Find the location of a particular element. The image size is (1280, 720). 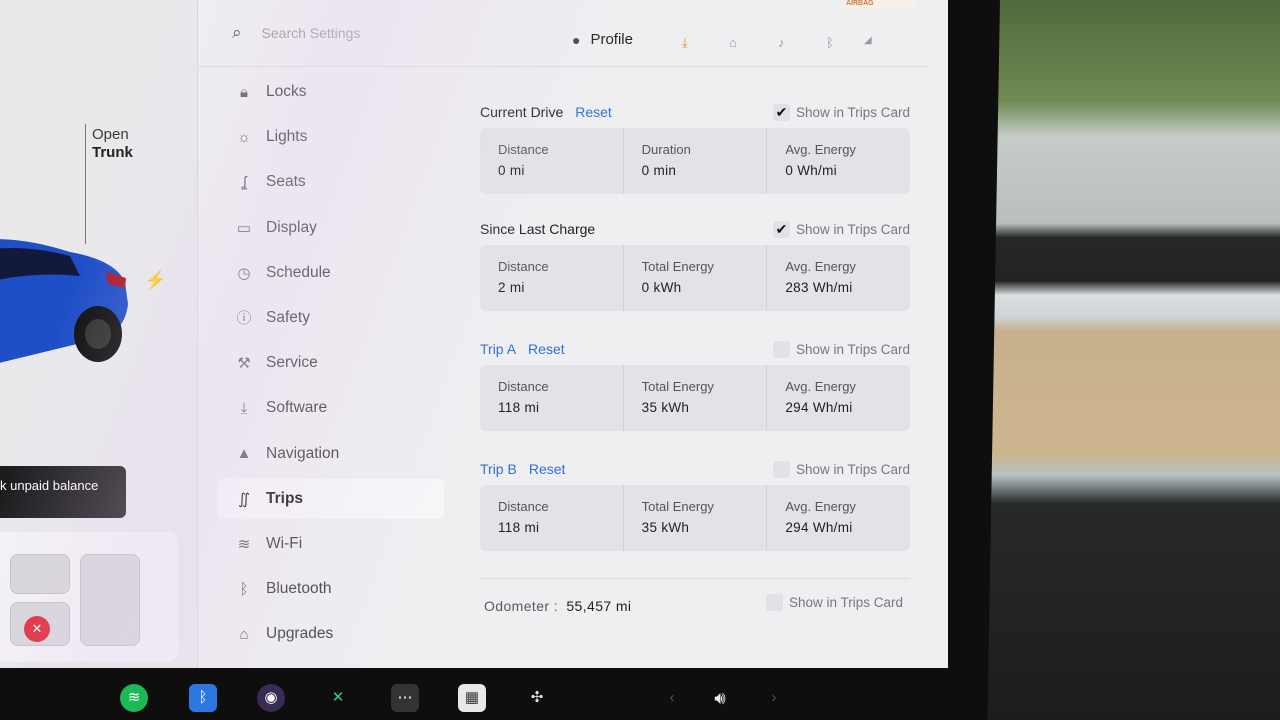

homelink-icon: ⌂ is located at coordinates (733, 42).